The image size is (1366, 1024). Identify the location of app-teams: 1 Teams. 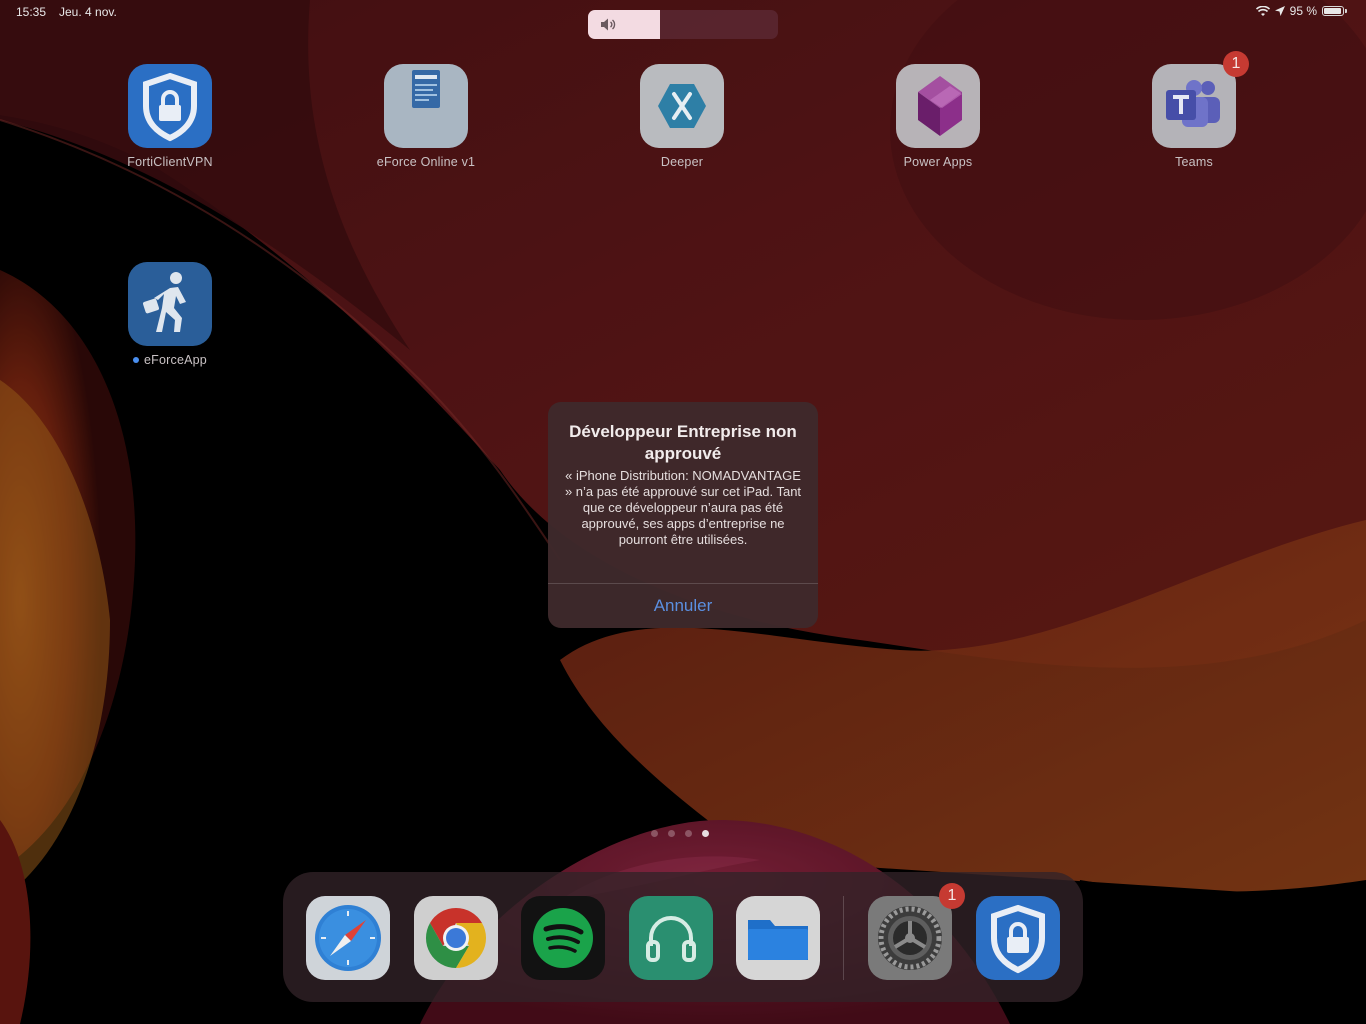
(1194, 110).